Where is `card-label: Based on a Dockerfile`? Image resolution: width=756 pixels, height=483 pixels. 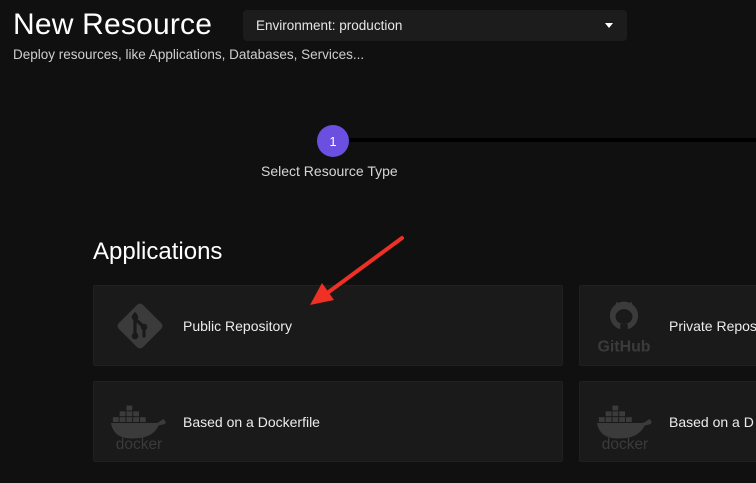 card-label: Based on a Dockerfile is located at coordinates (251, 421).